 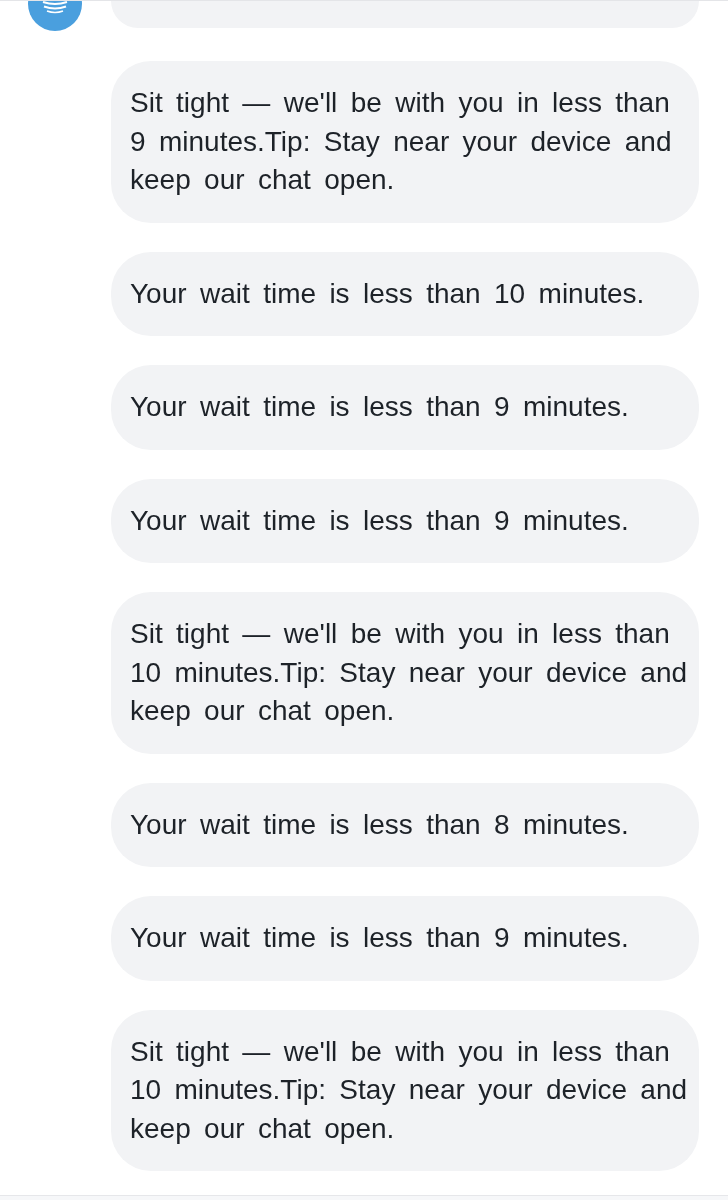 I want to click on message-text: Your wait time is less than 10 minutes., so click(x=388, y=293).